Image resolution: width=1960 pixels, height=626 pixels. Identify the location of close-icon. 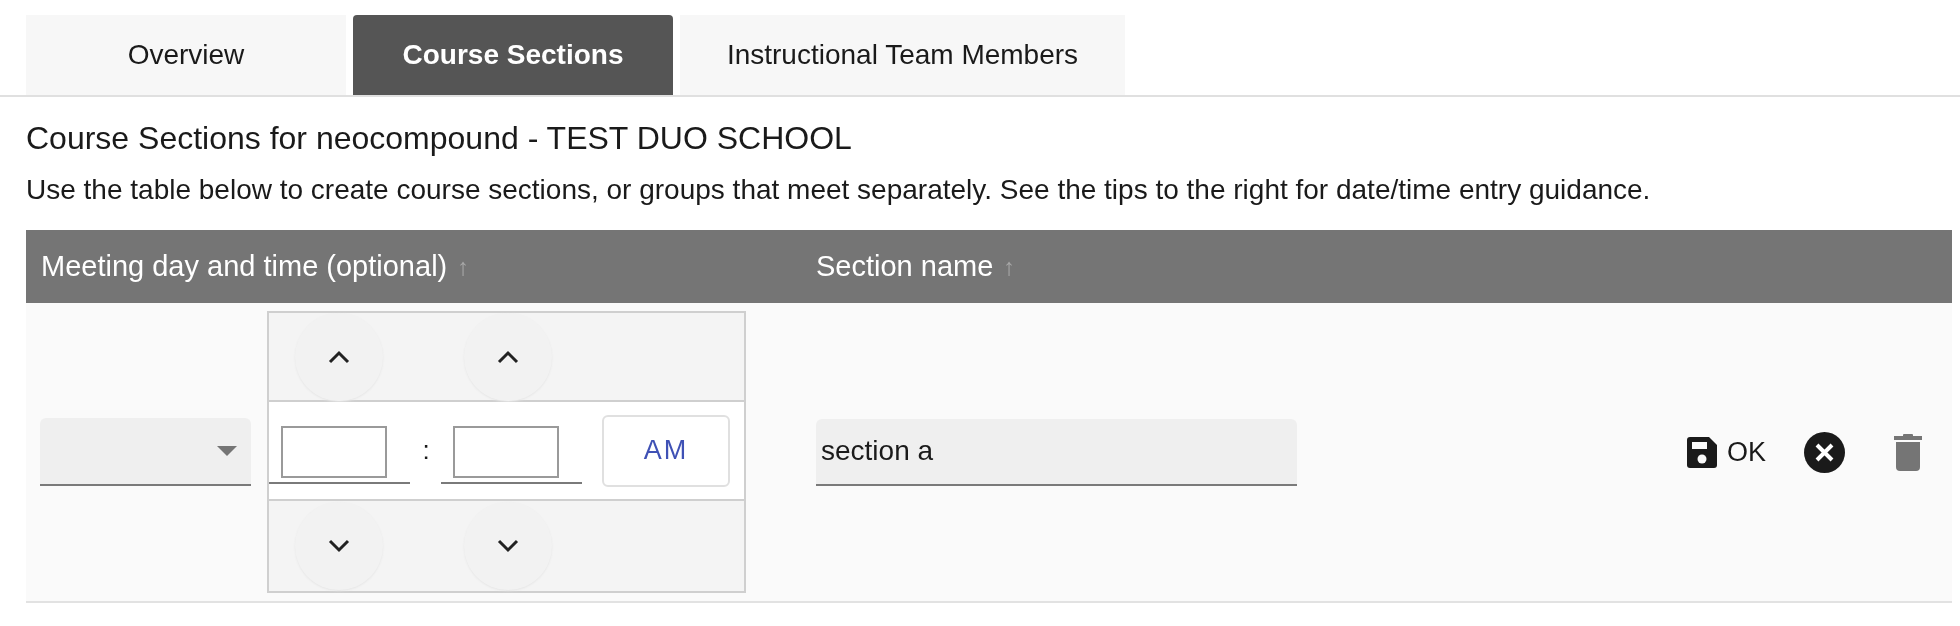
(1824, 452).